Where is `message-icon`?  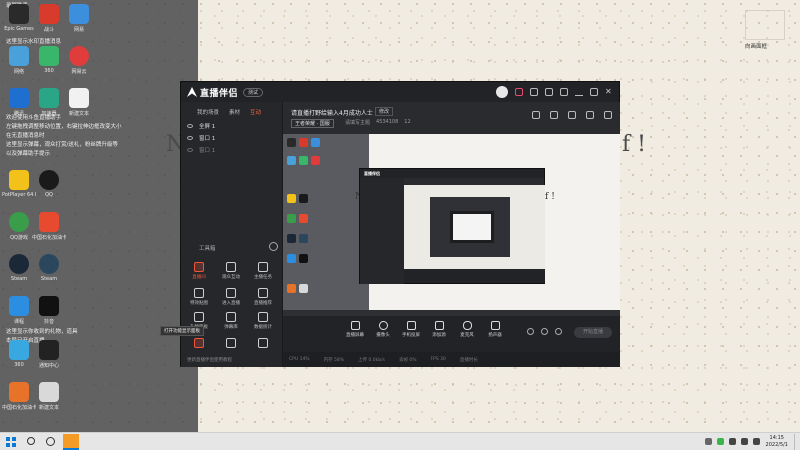 message-icon is located at coordinates (534, 92).